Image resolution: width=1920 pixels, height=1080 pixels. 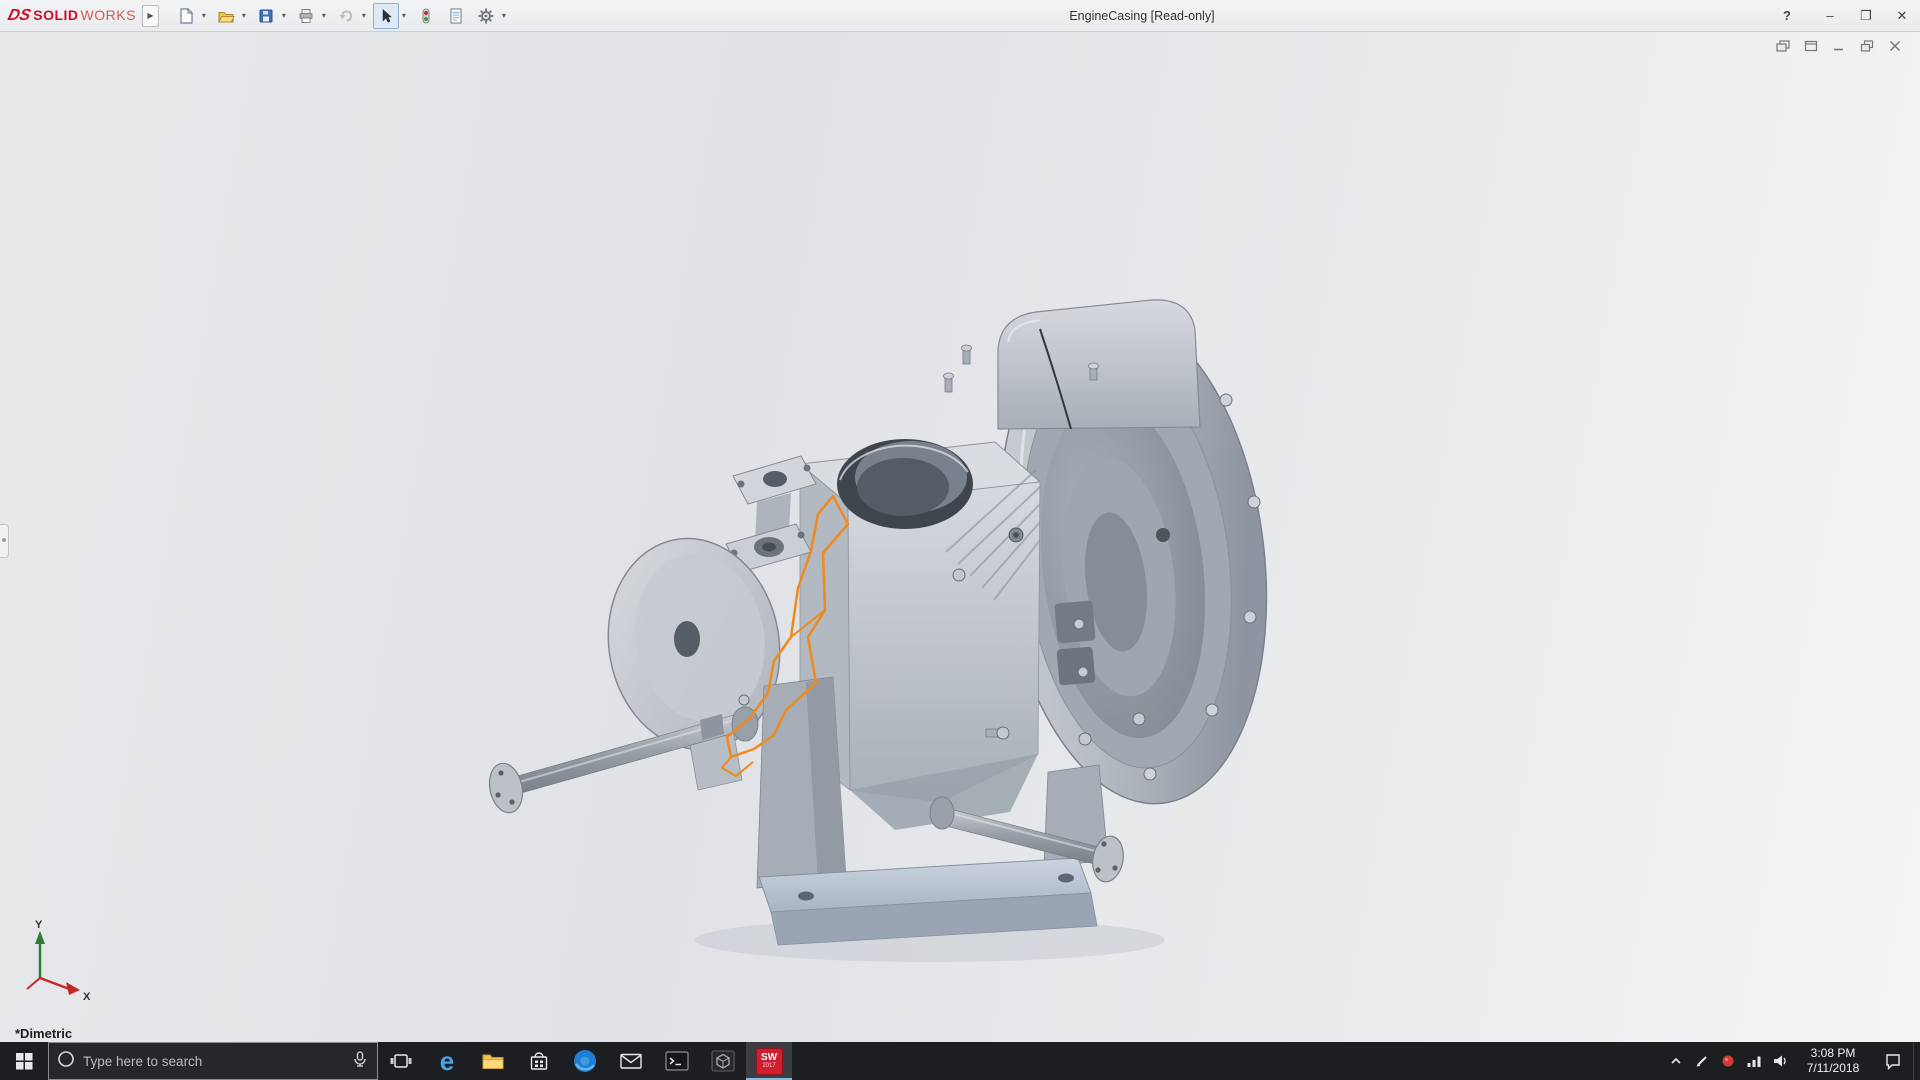 I want to click on cad-app-button, so click(x=723, y=1061).